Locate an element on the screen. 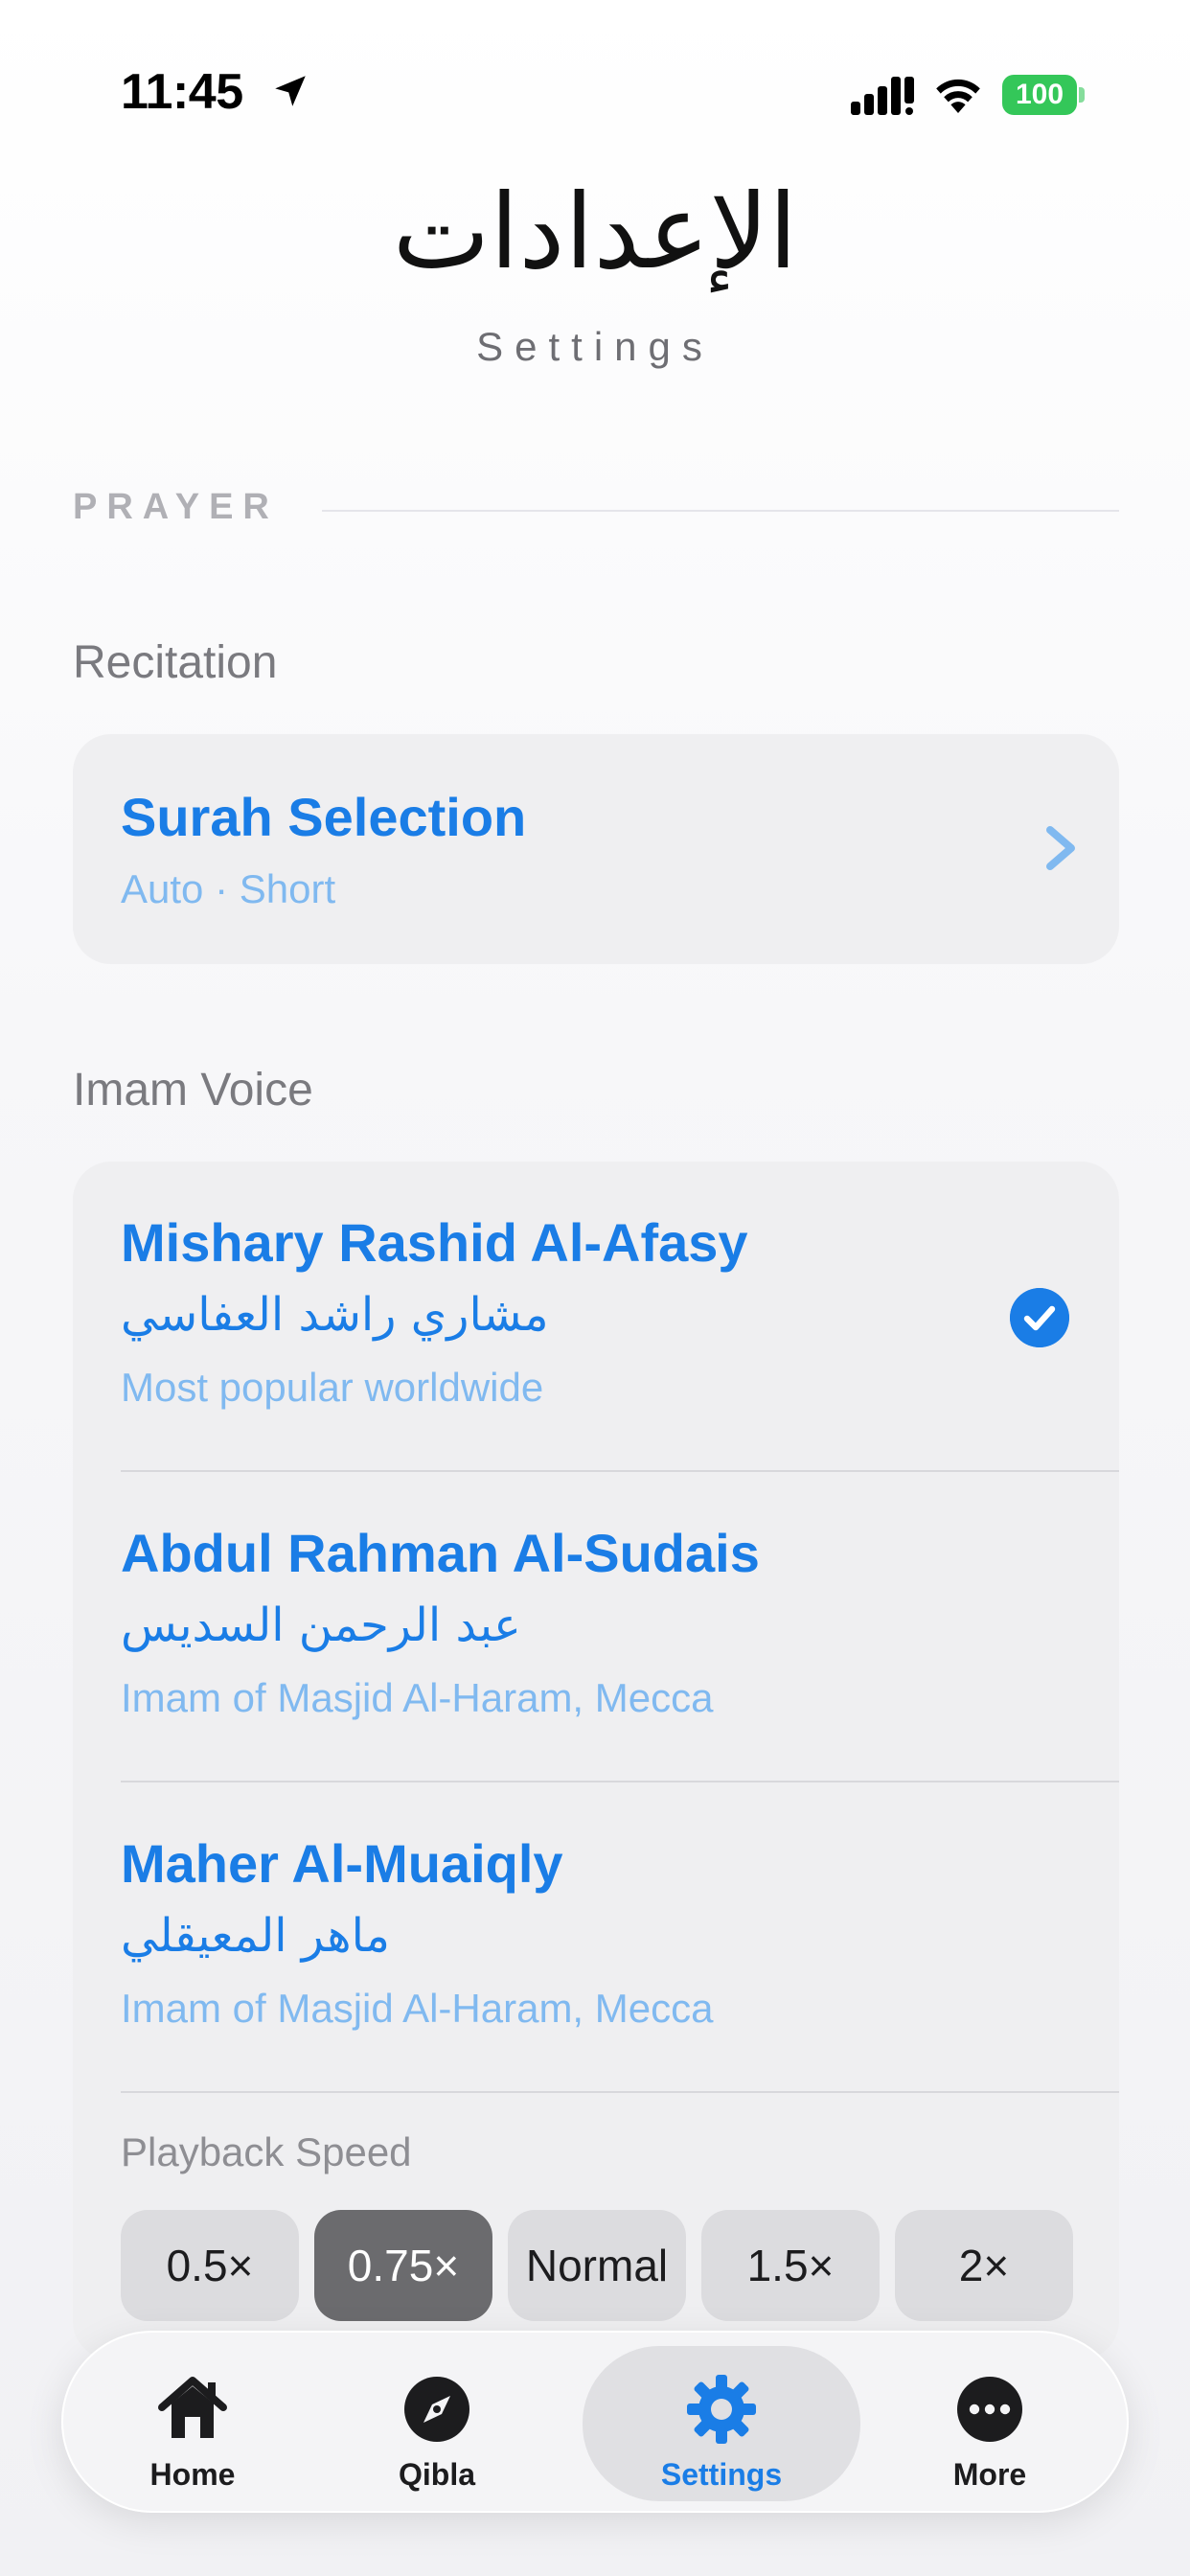 The image size is (1190, 2576). compass-icon is located at coordinates (437, 2409).